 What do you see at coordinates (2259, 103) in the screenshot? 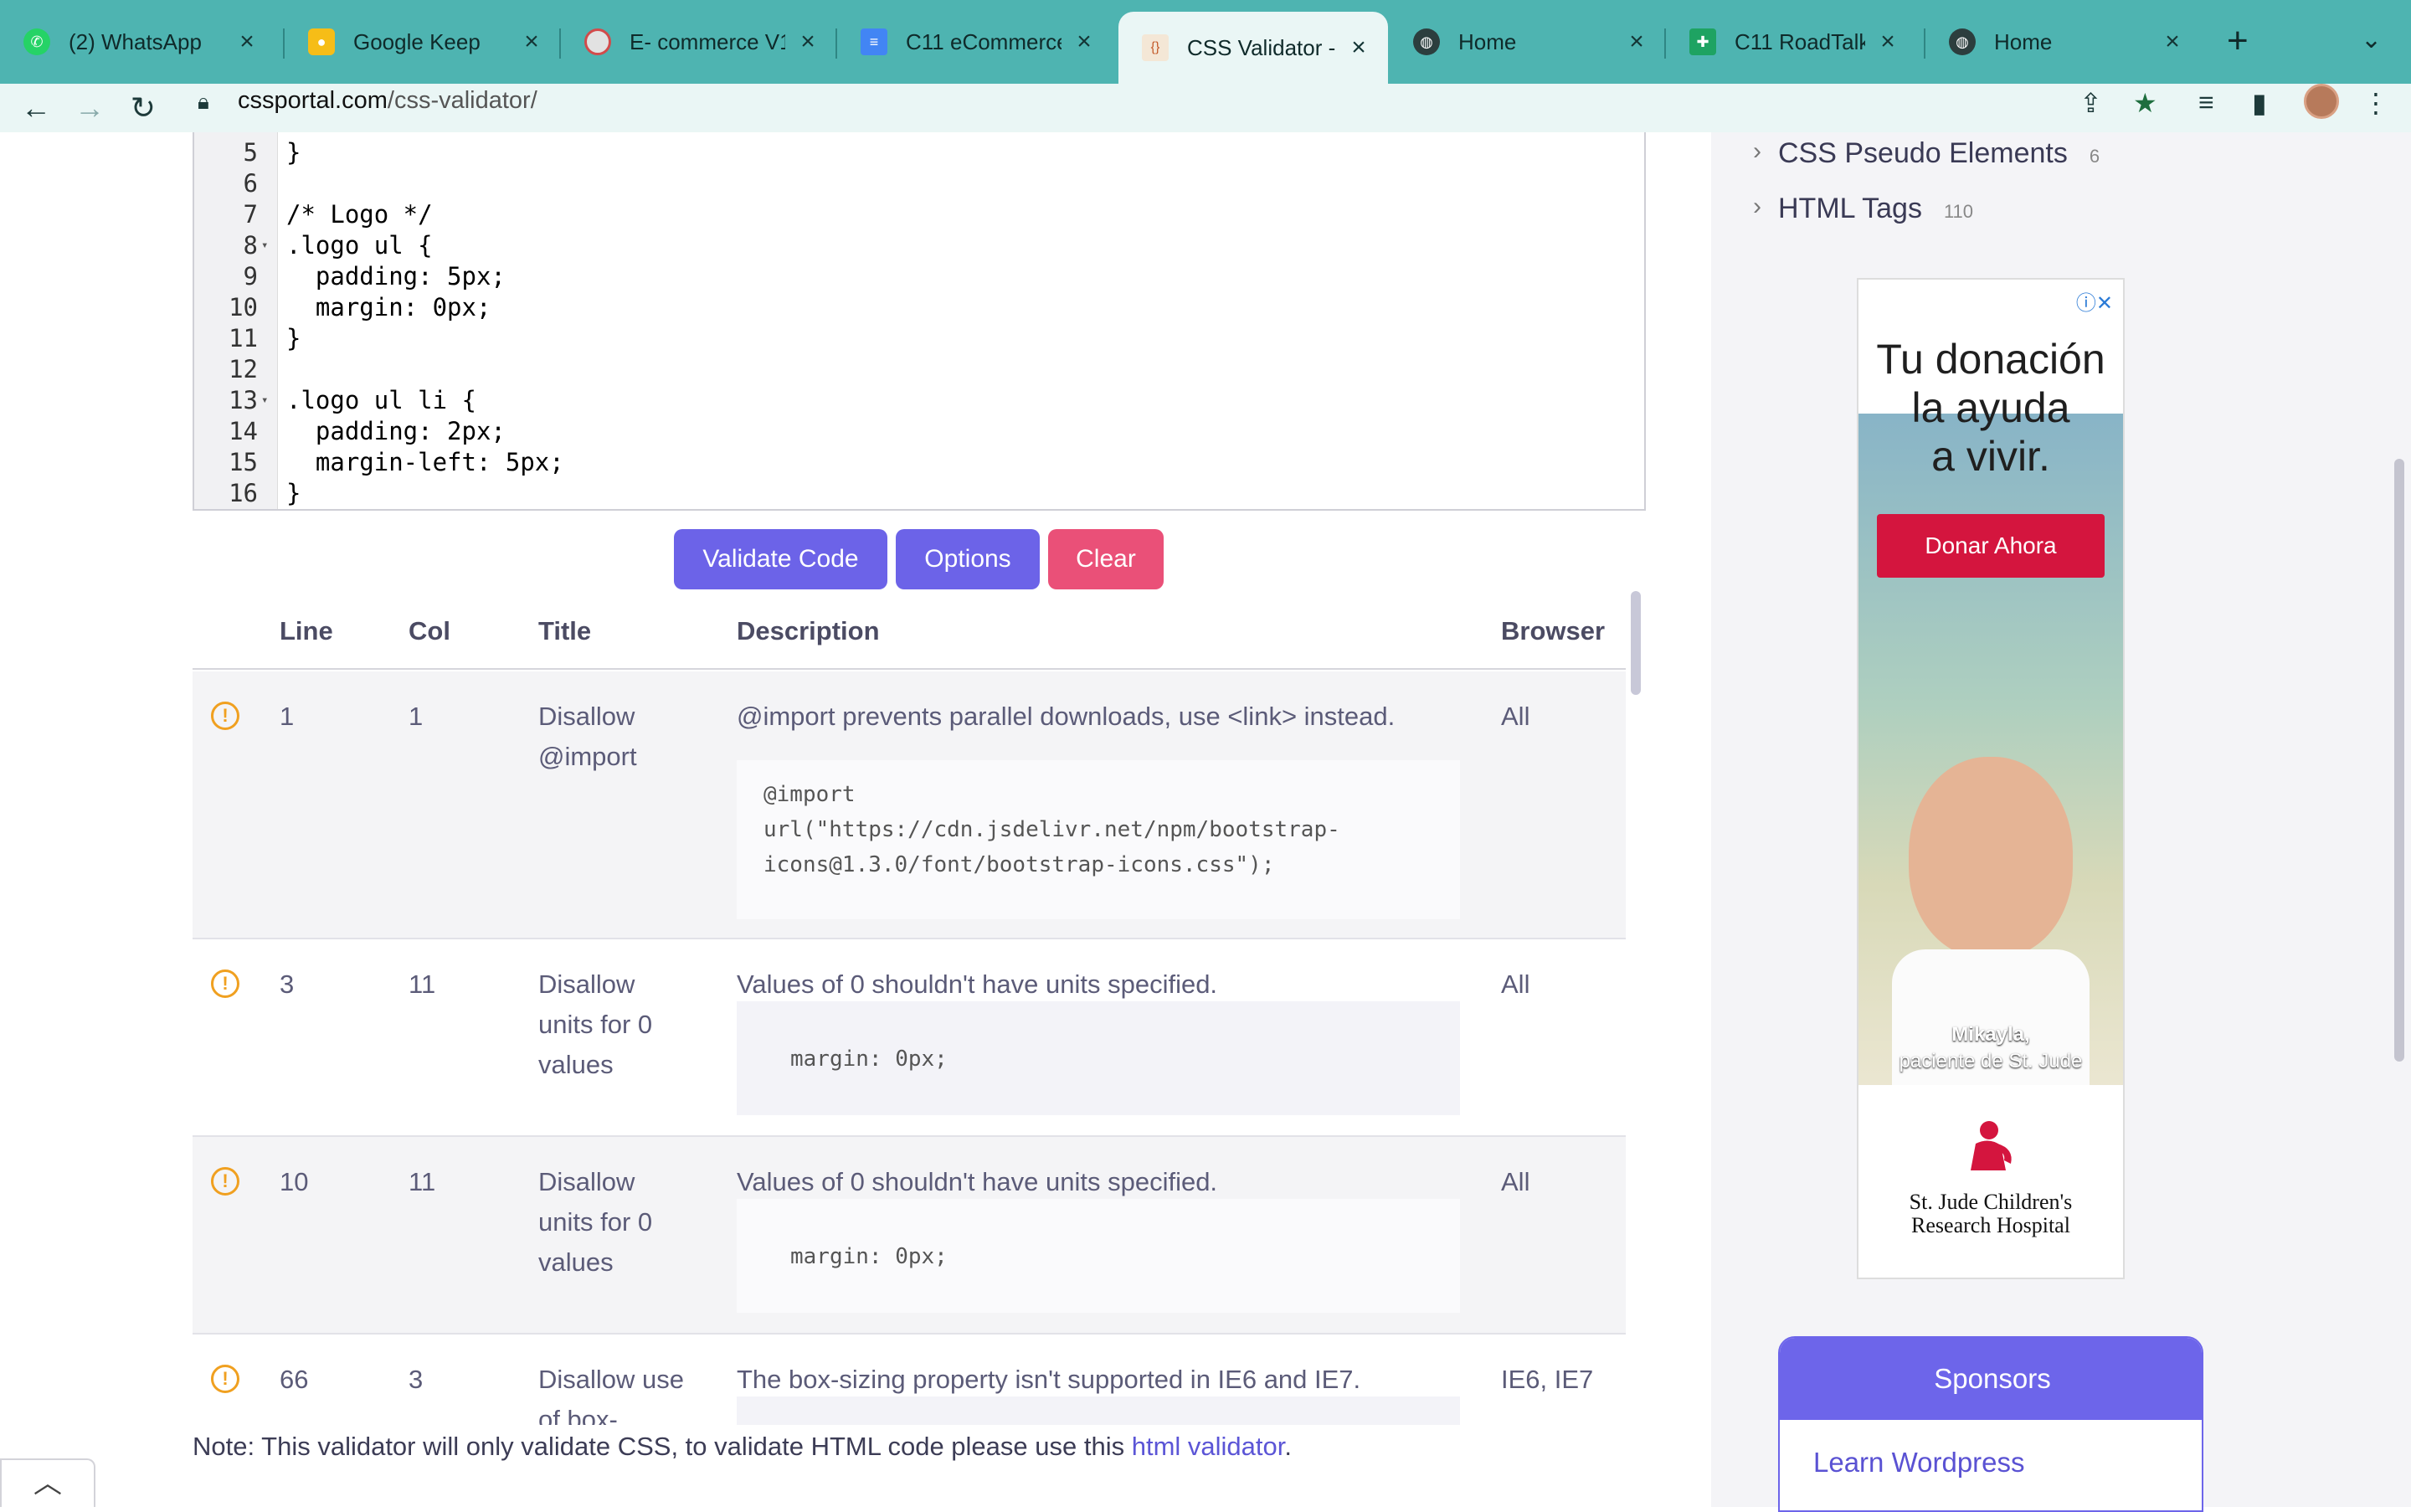
I see `side-panel-icon: ▮` at bounding box center [2259, 103].